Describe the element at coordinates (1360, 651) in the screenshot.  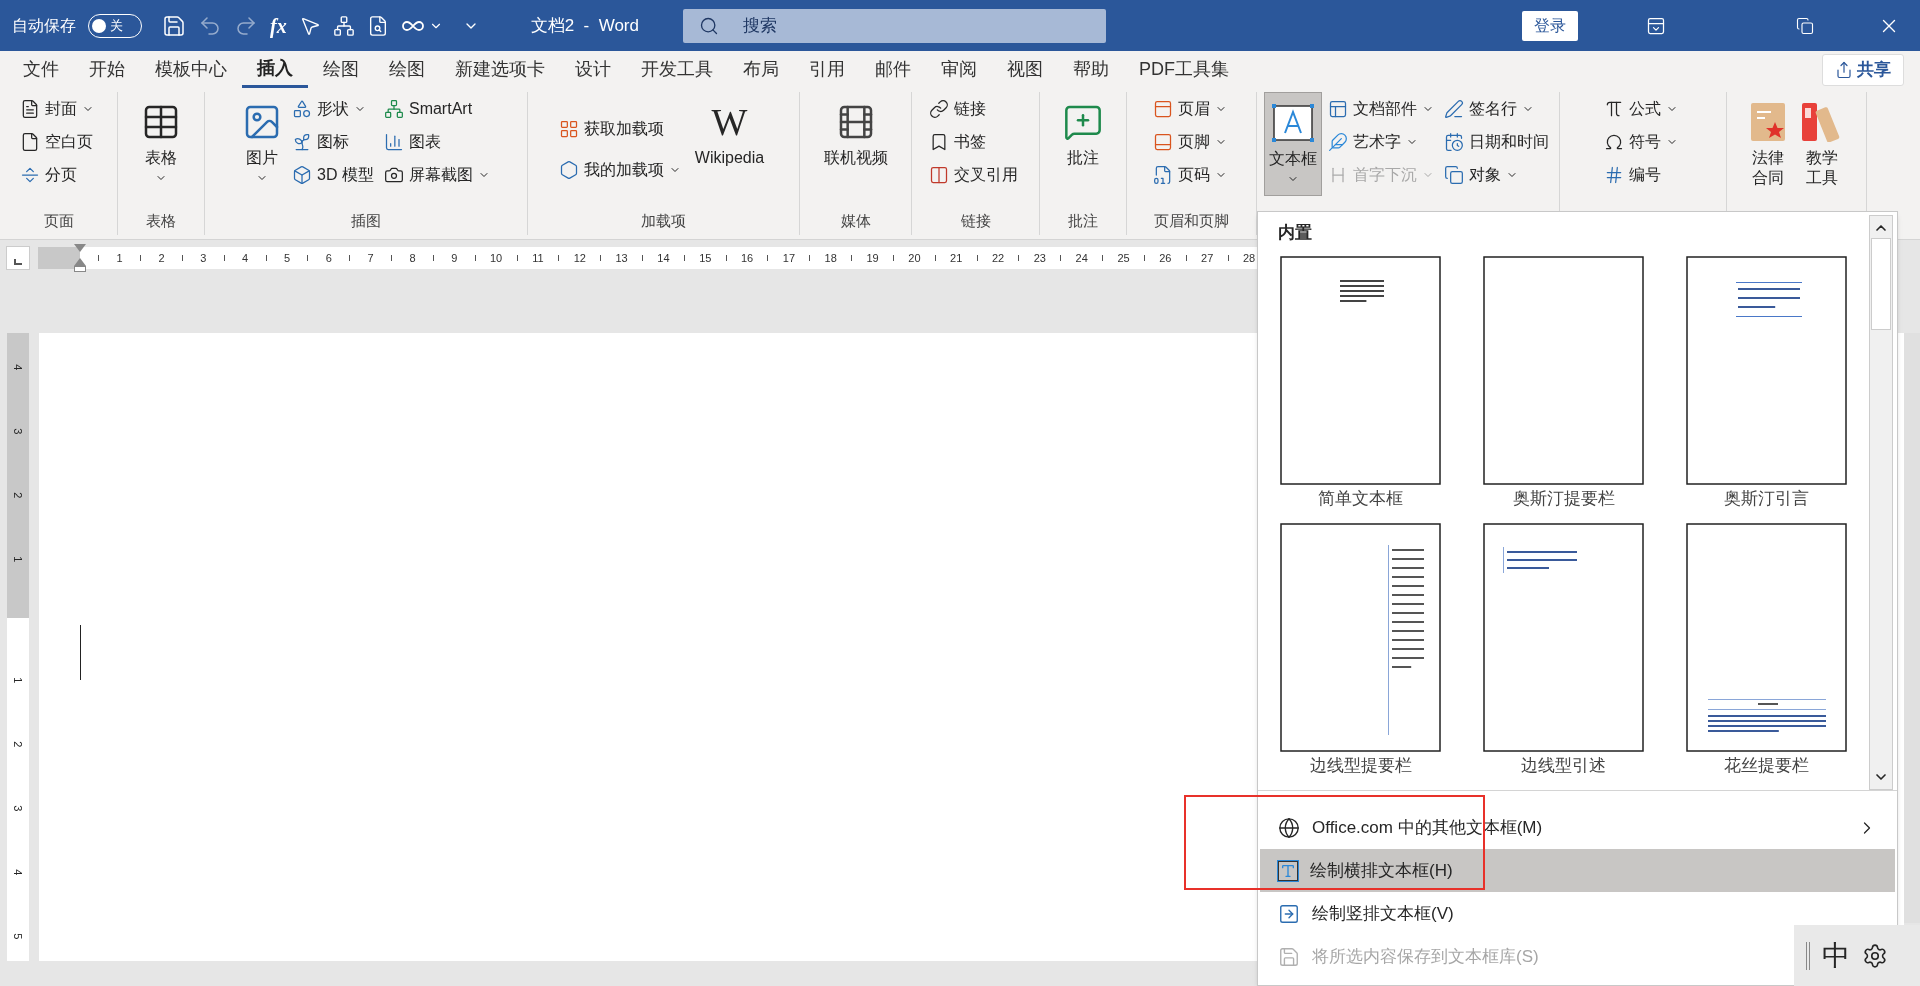
I see `gallery-item: 边线型提要栏` at that location.